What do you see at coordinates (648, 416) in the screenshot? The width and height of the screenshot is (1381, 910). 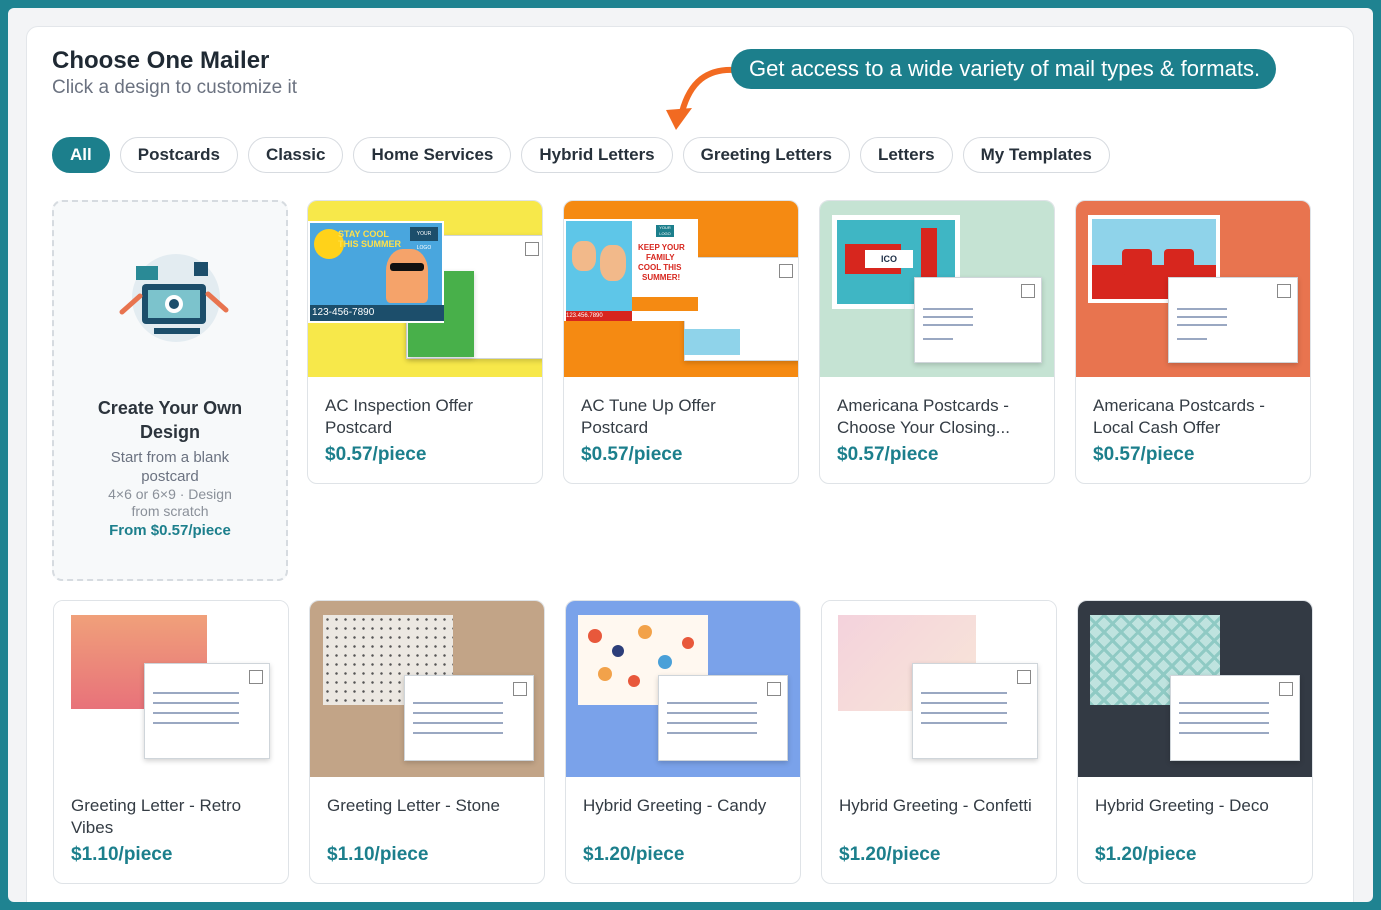 I see `card-title: AC Tune Up Offer Postcard` at bounding box center [648, 416].